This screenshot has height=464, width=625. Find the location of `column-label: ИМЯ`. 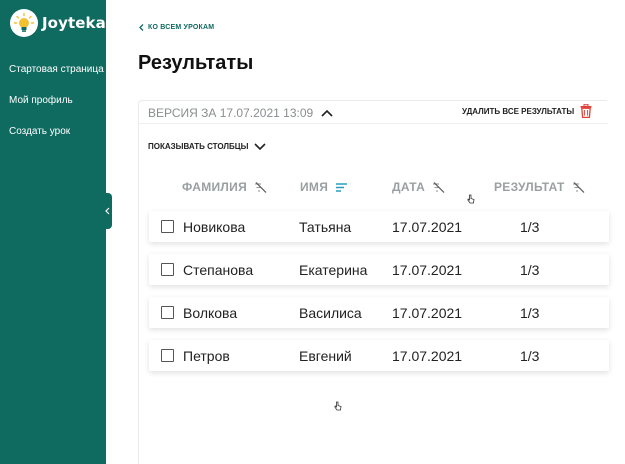

column-label: ИМЯ is located at coordinates (314, 187).